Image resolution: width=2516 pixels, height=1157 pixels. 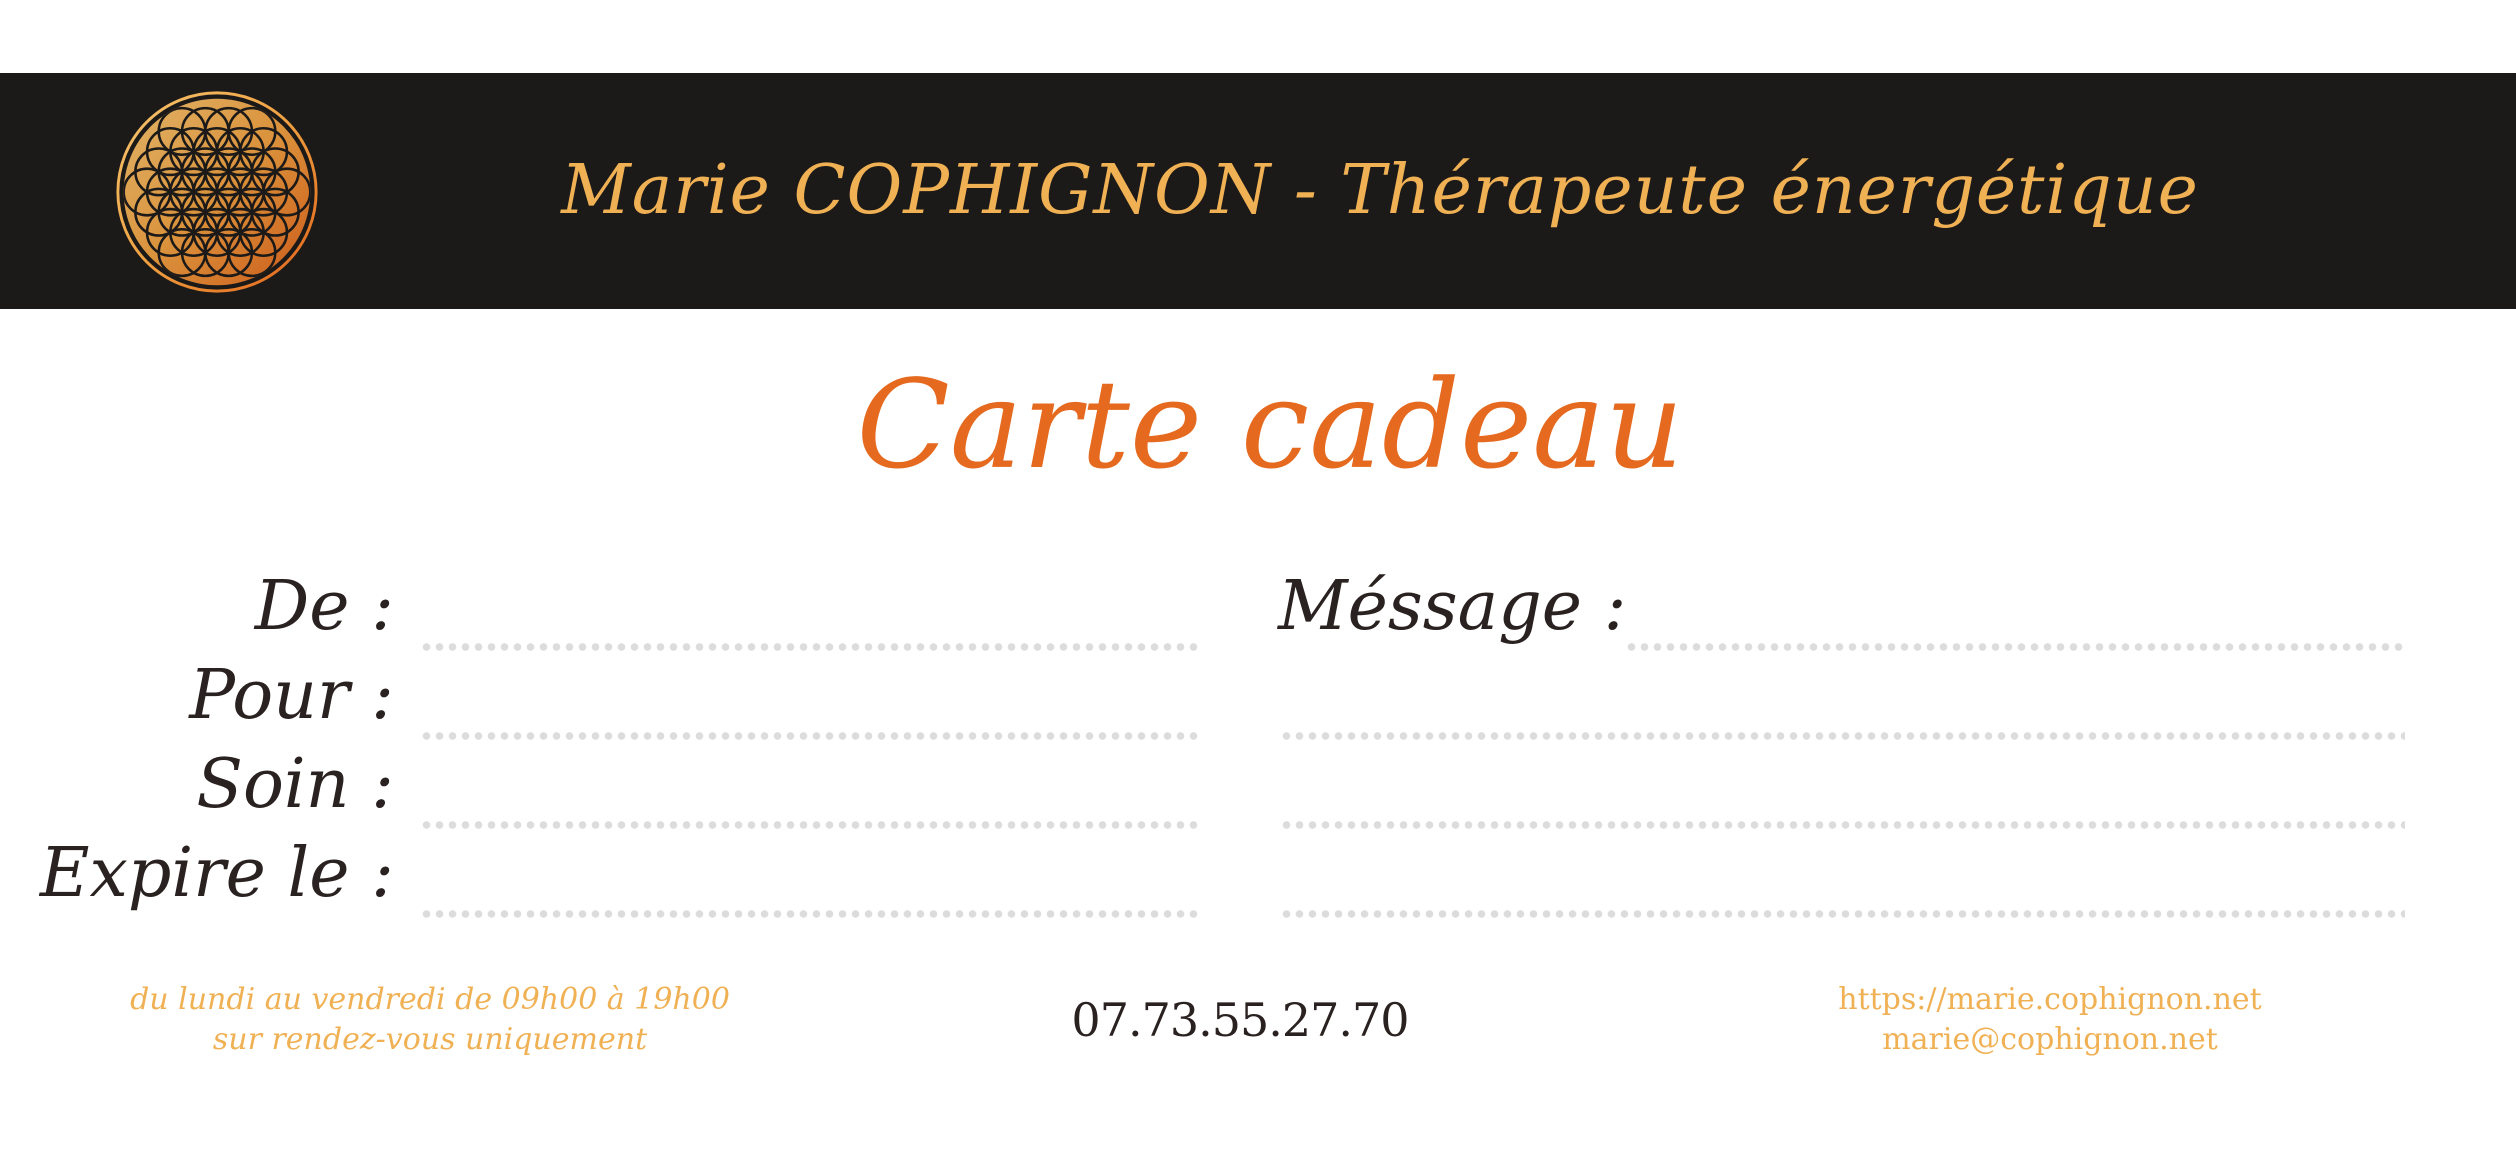 I want to click on flower-of-life-icon, so click(x=217, y=192).